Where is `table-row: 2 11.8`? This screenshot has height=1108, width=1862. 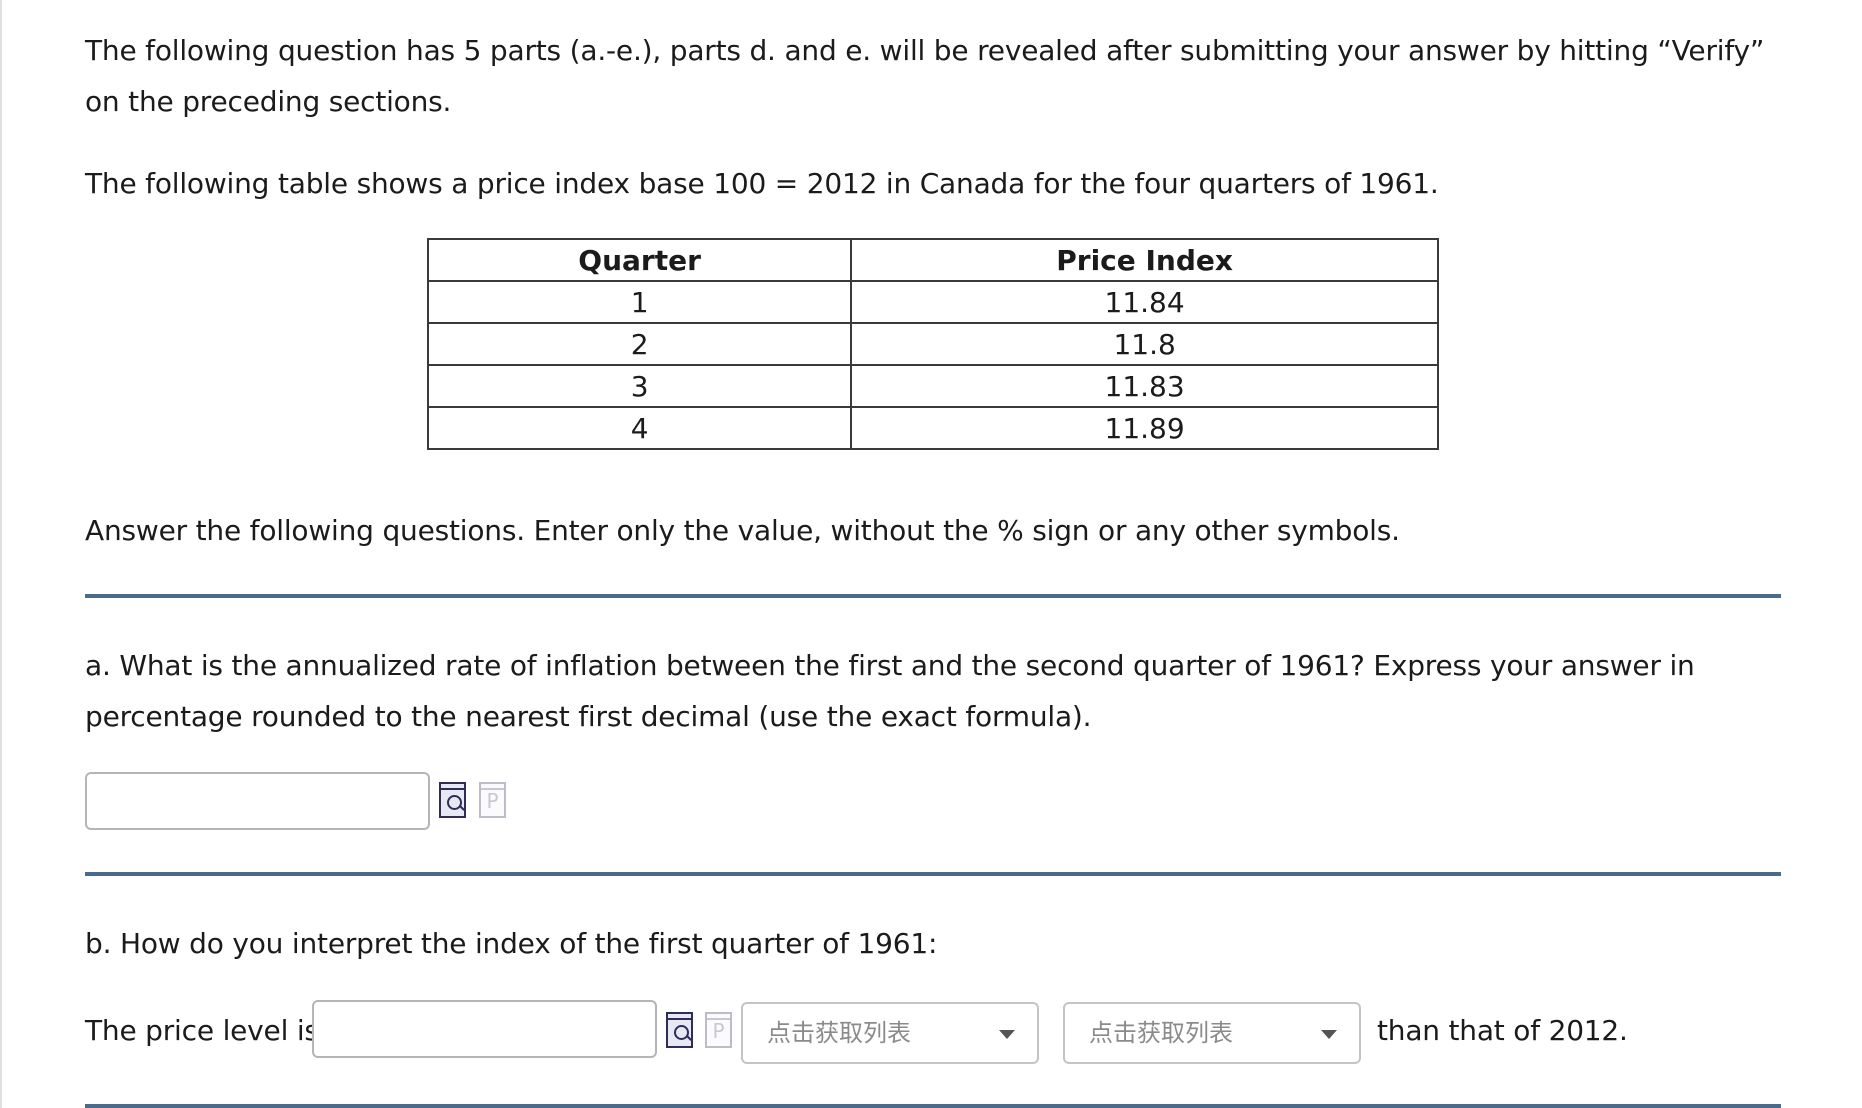 table-row: 2 11.8 is located at coordinates (932, 344).